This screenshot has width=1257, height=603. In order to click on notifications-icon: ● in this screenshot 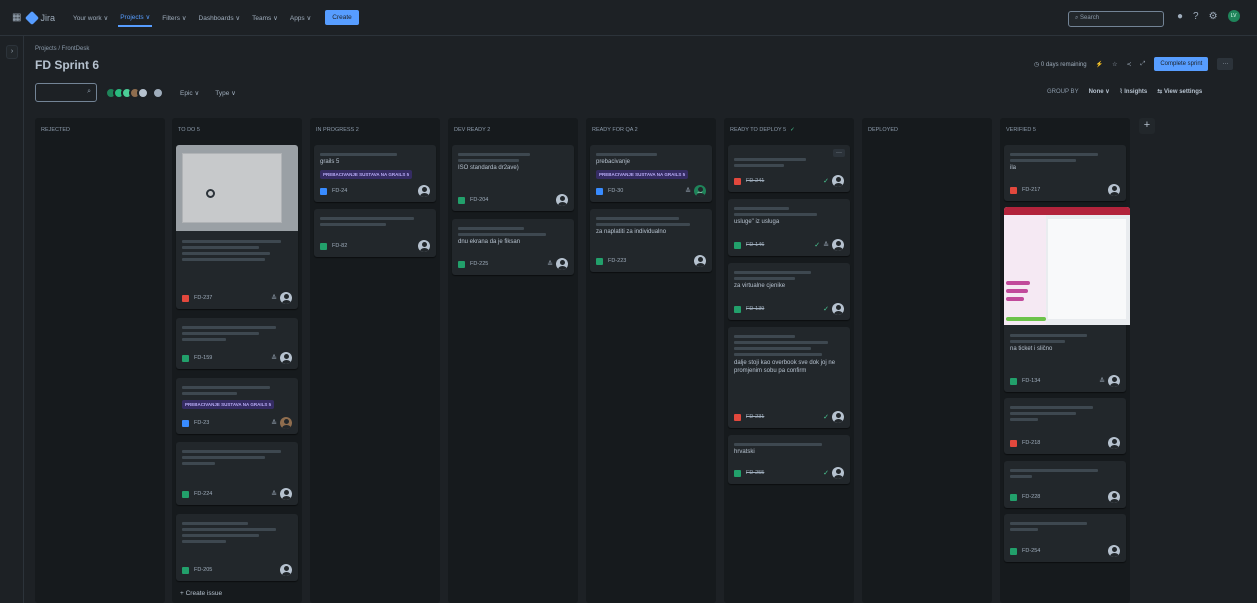, I will do `click(1180, 16)`.